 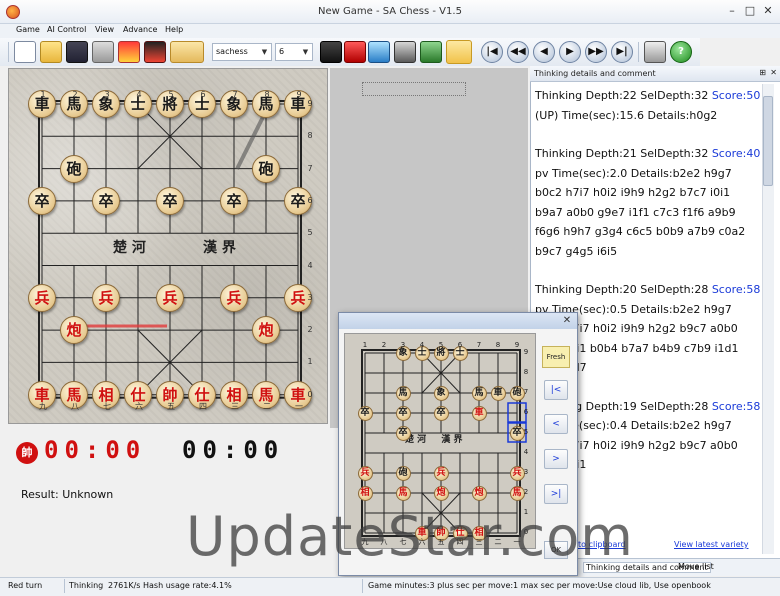 I want to click on tab-move-list: Move list, so click(x=696, y=566).